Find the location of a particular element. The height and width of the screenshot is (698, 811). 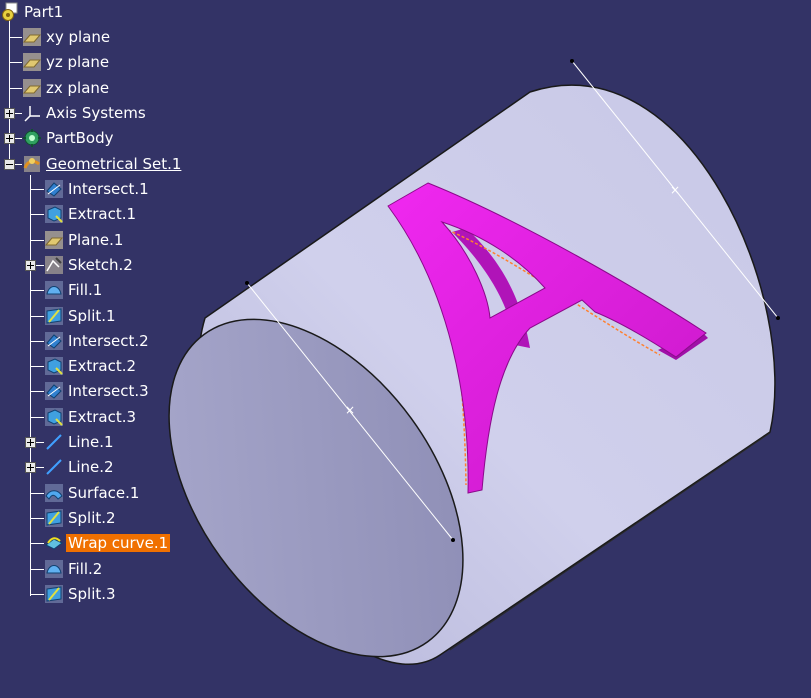

tree-item-extract-2: Extract.2 is located at coordinates (91, 366).